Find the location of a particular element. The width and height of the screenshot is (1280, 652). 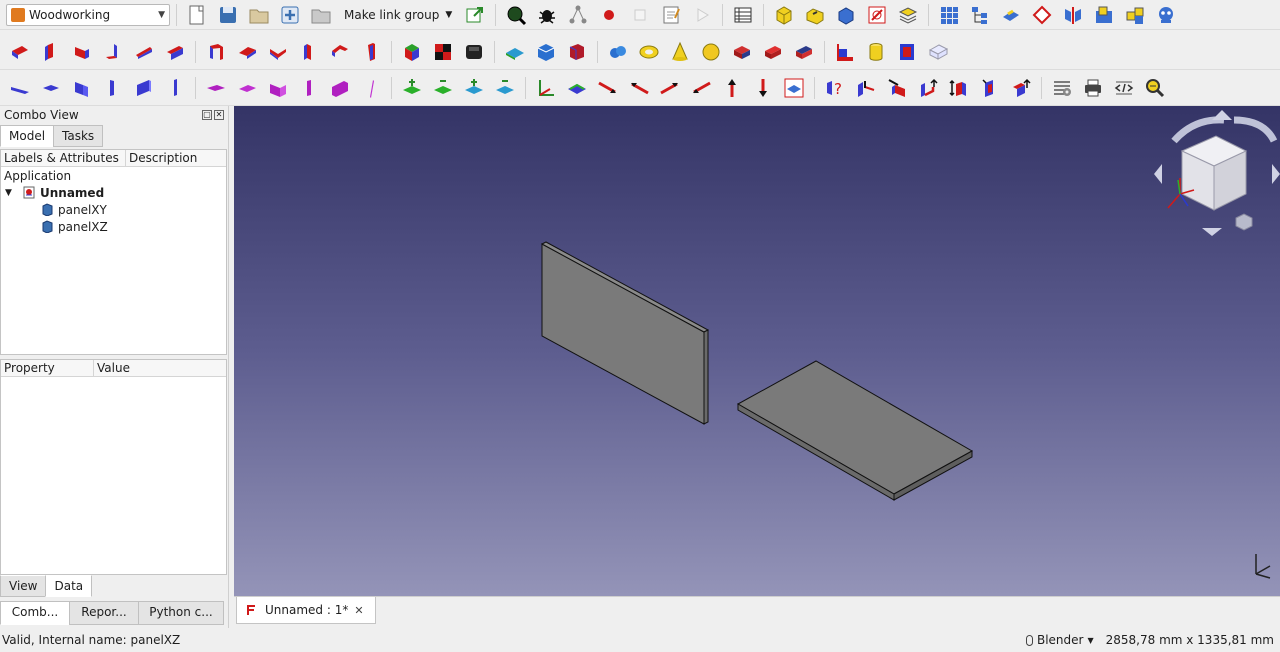

select-face-button is located at coordinates (794, 88).